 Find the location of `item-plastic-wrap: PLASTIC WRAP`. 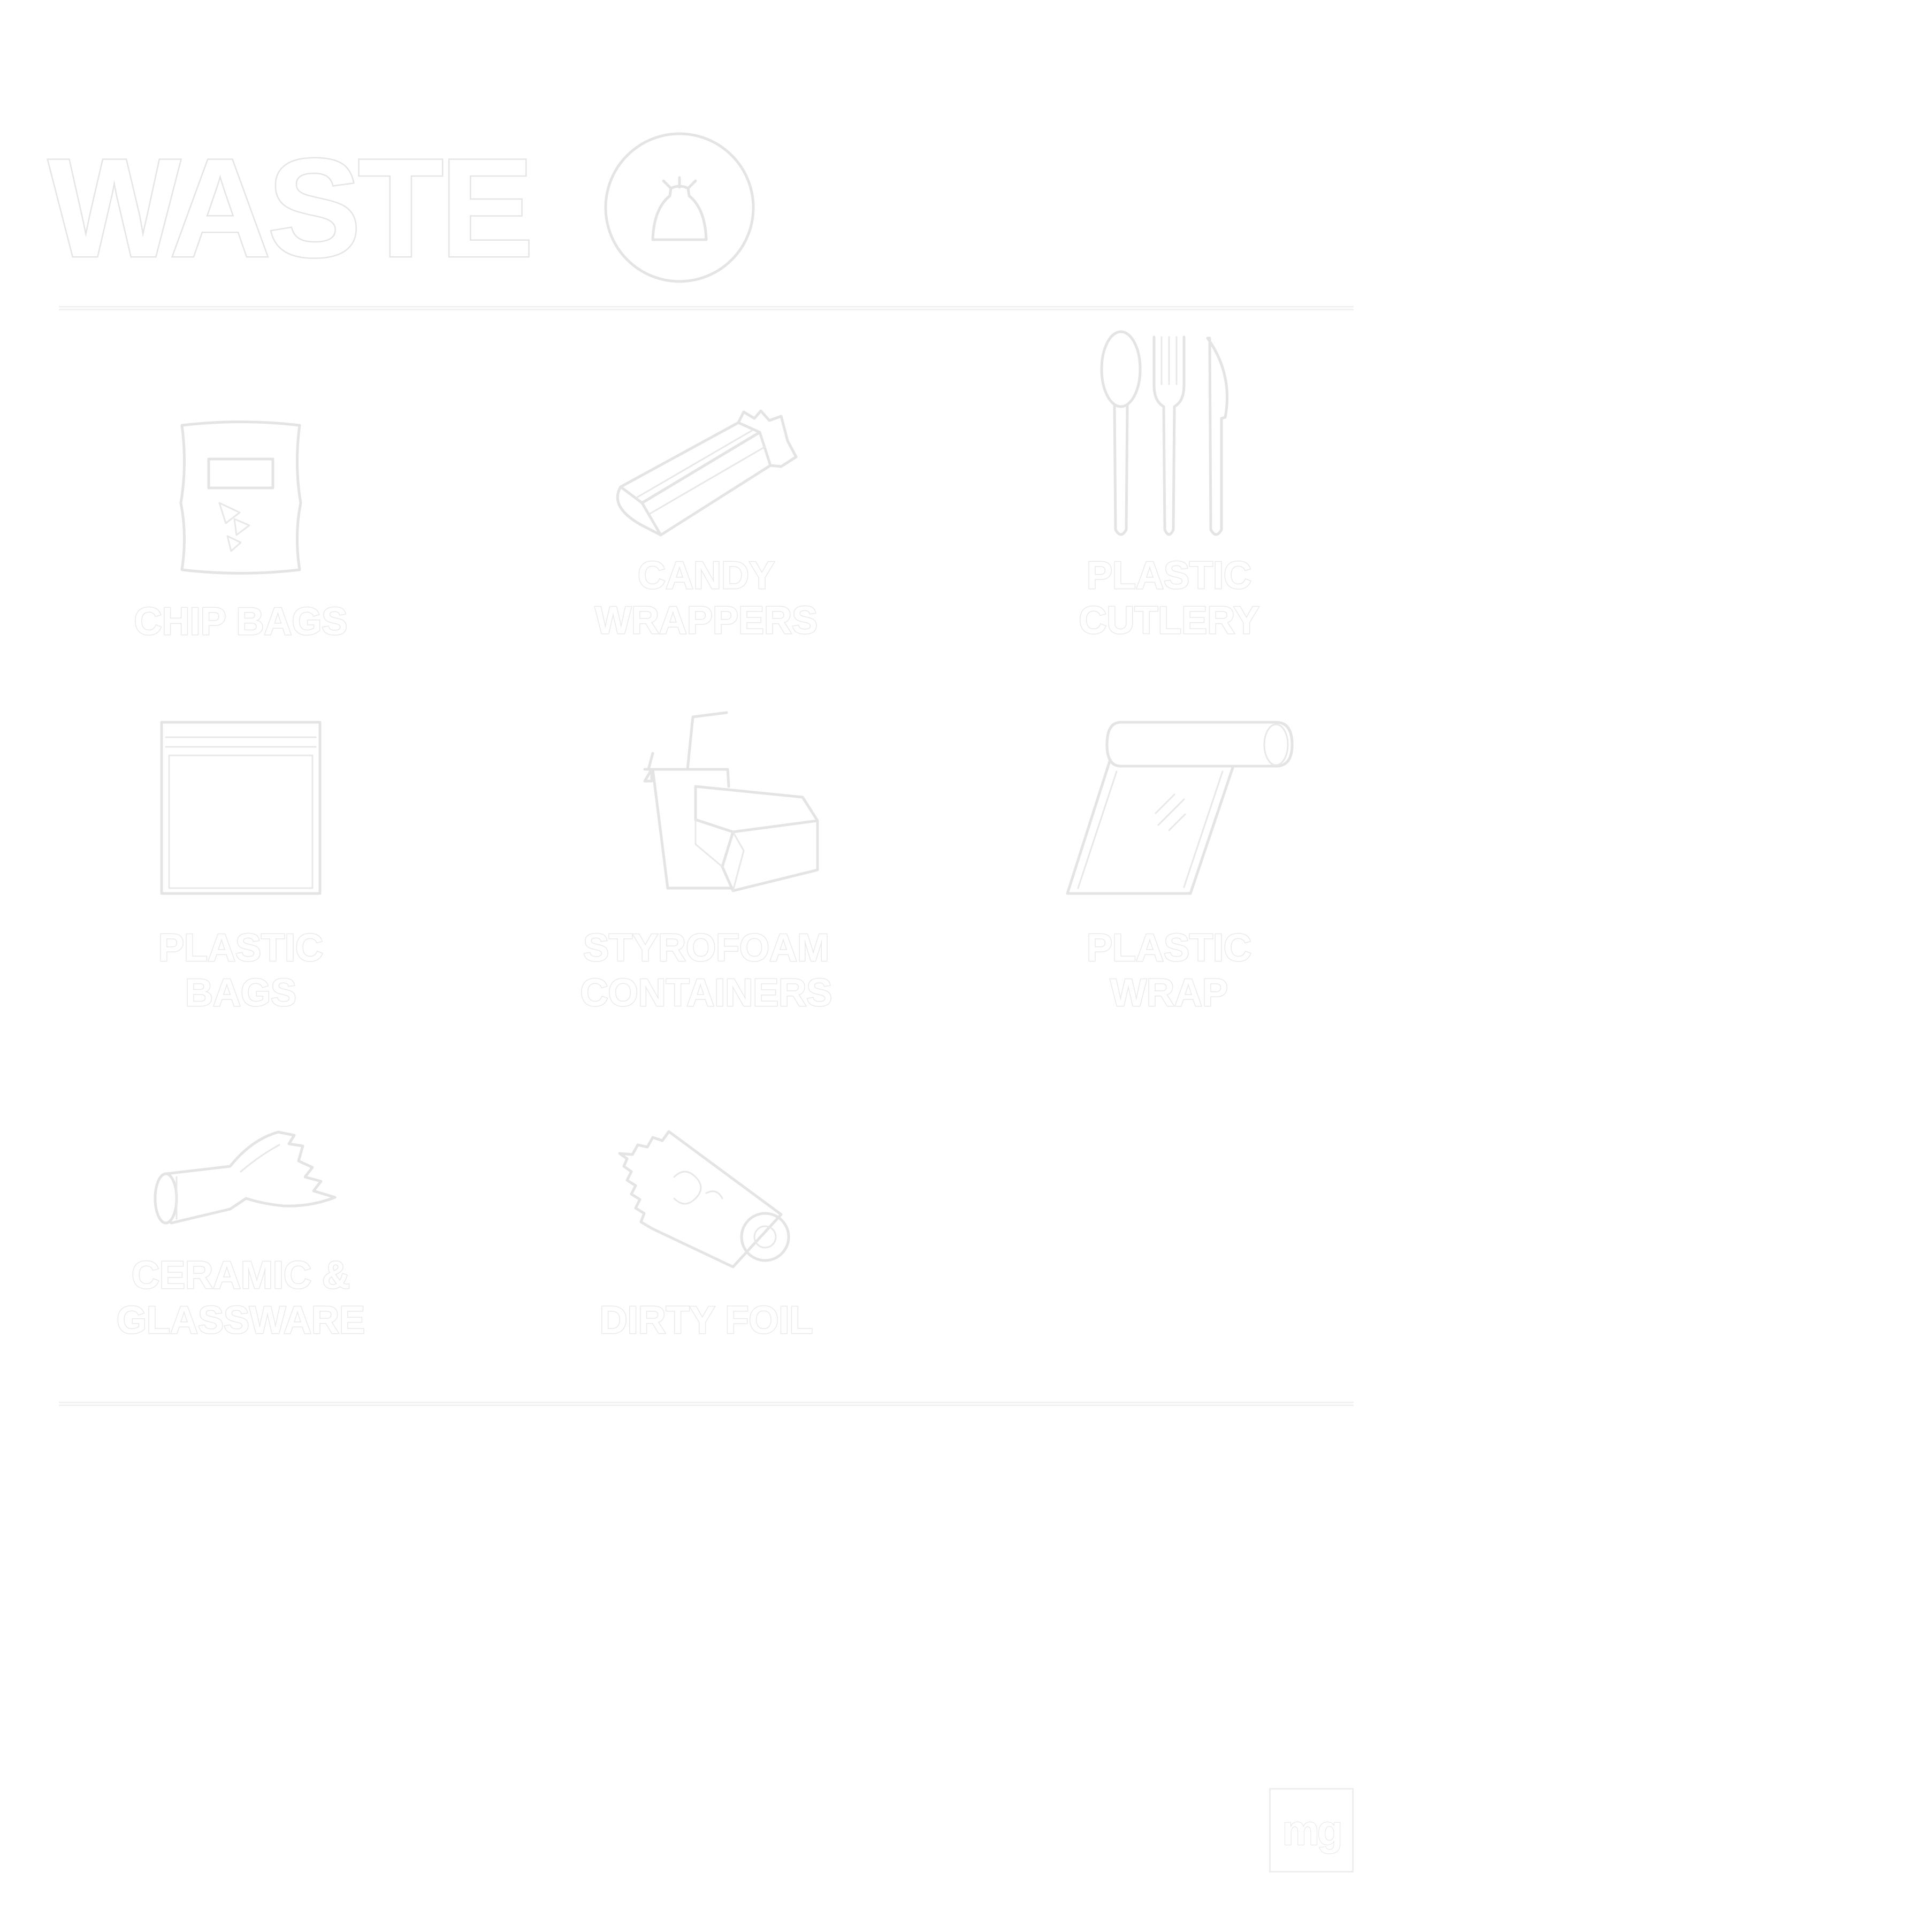

item-plastic-wrap: PLASTIC WRAP is located at coordinates (1169, 878).